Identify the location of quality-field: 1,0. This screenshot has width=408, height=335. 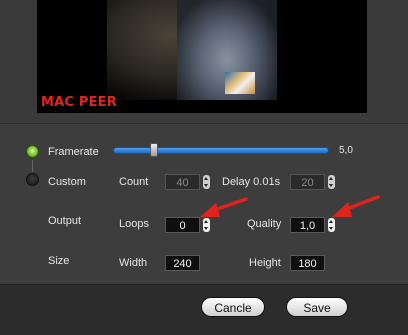
(307, 225).